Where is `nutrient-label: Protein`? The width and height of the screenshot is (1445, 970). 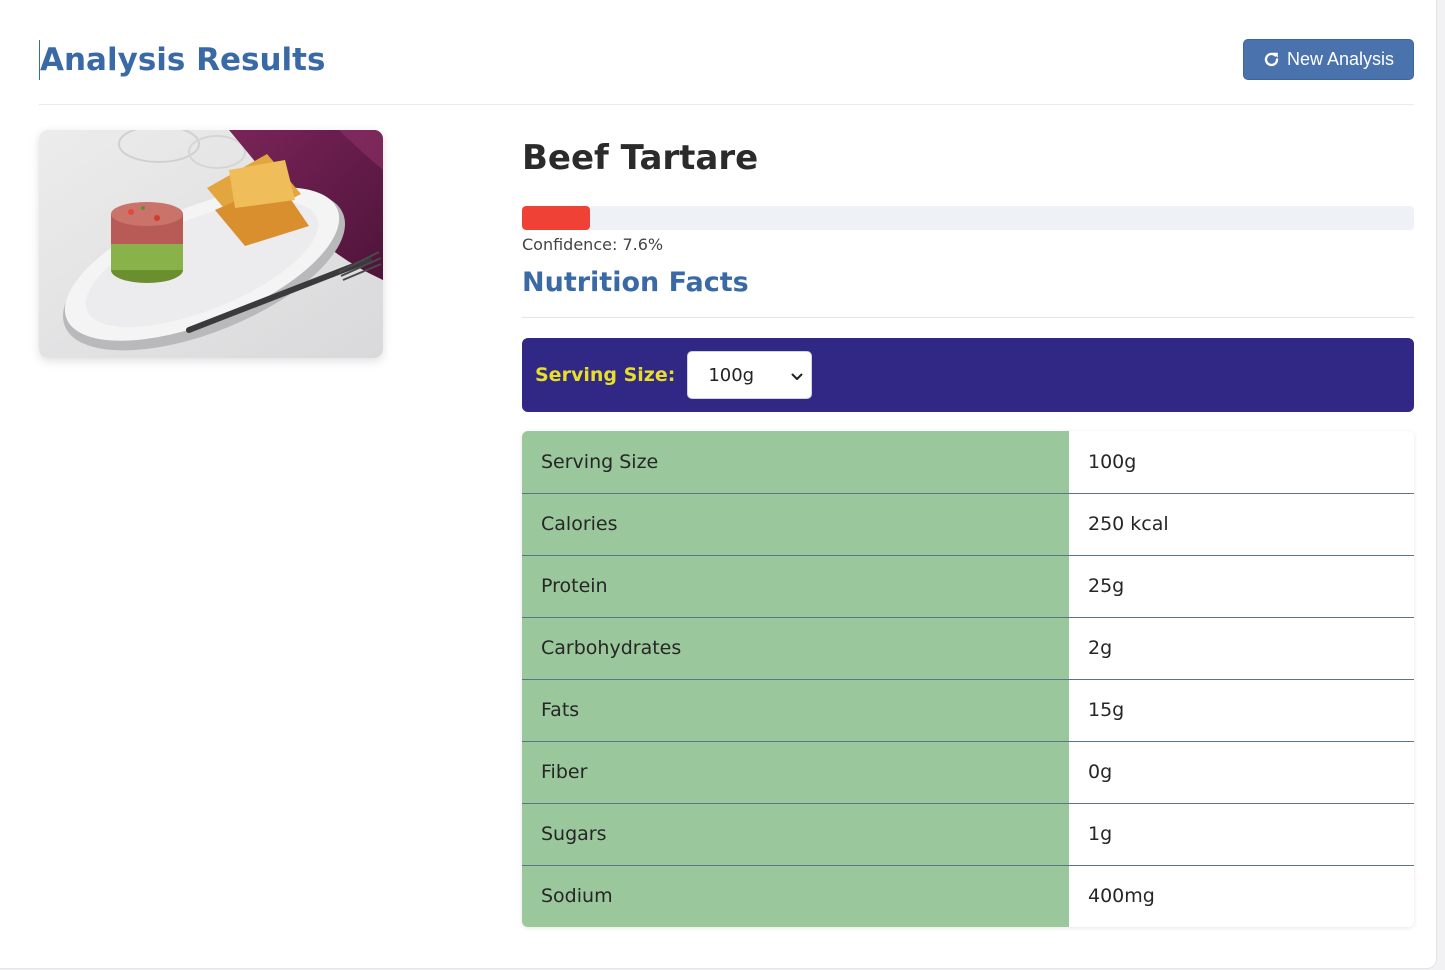
nutrient-label: Protein is located at coordinates (795, 586).